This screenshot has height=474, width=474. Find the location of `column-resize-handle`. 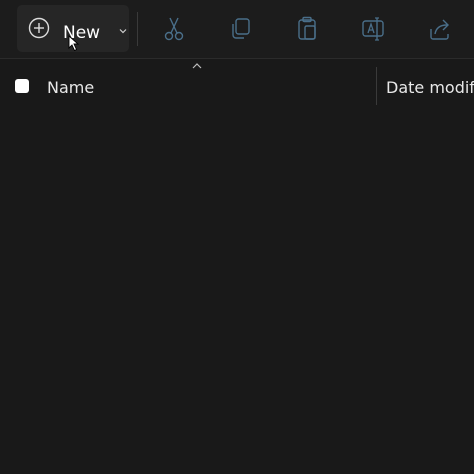

column-resize-handle is located at coordinates (376, 86).